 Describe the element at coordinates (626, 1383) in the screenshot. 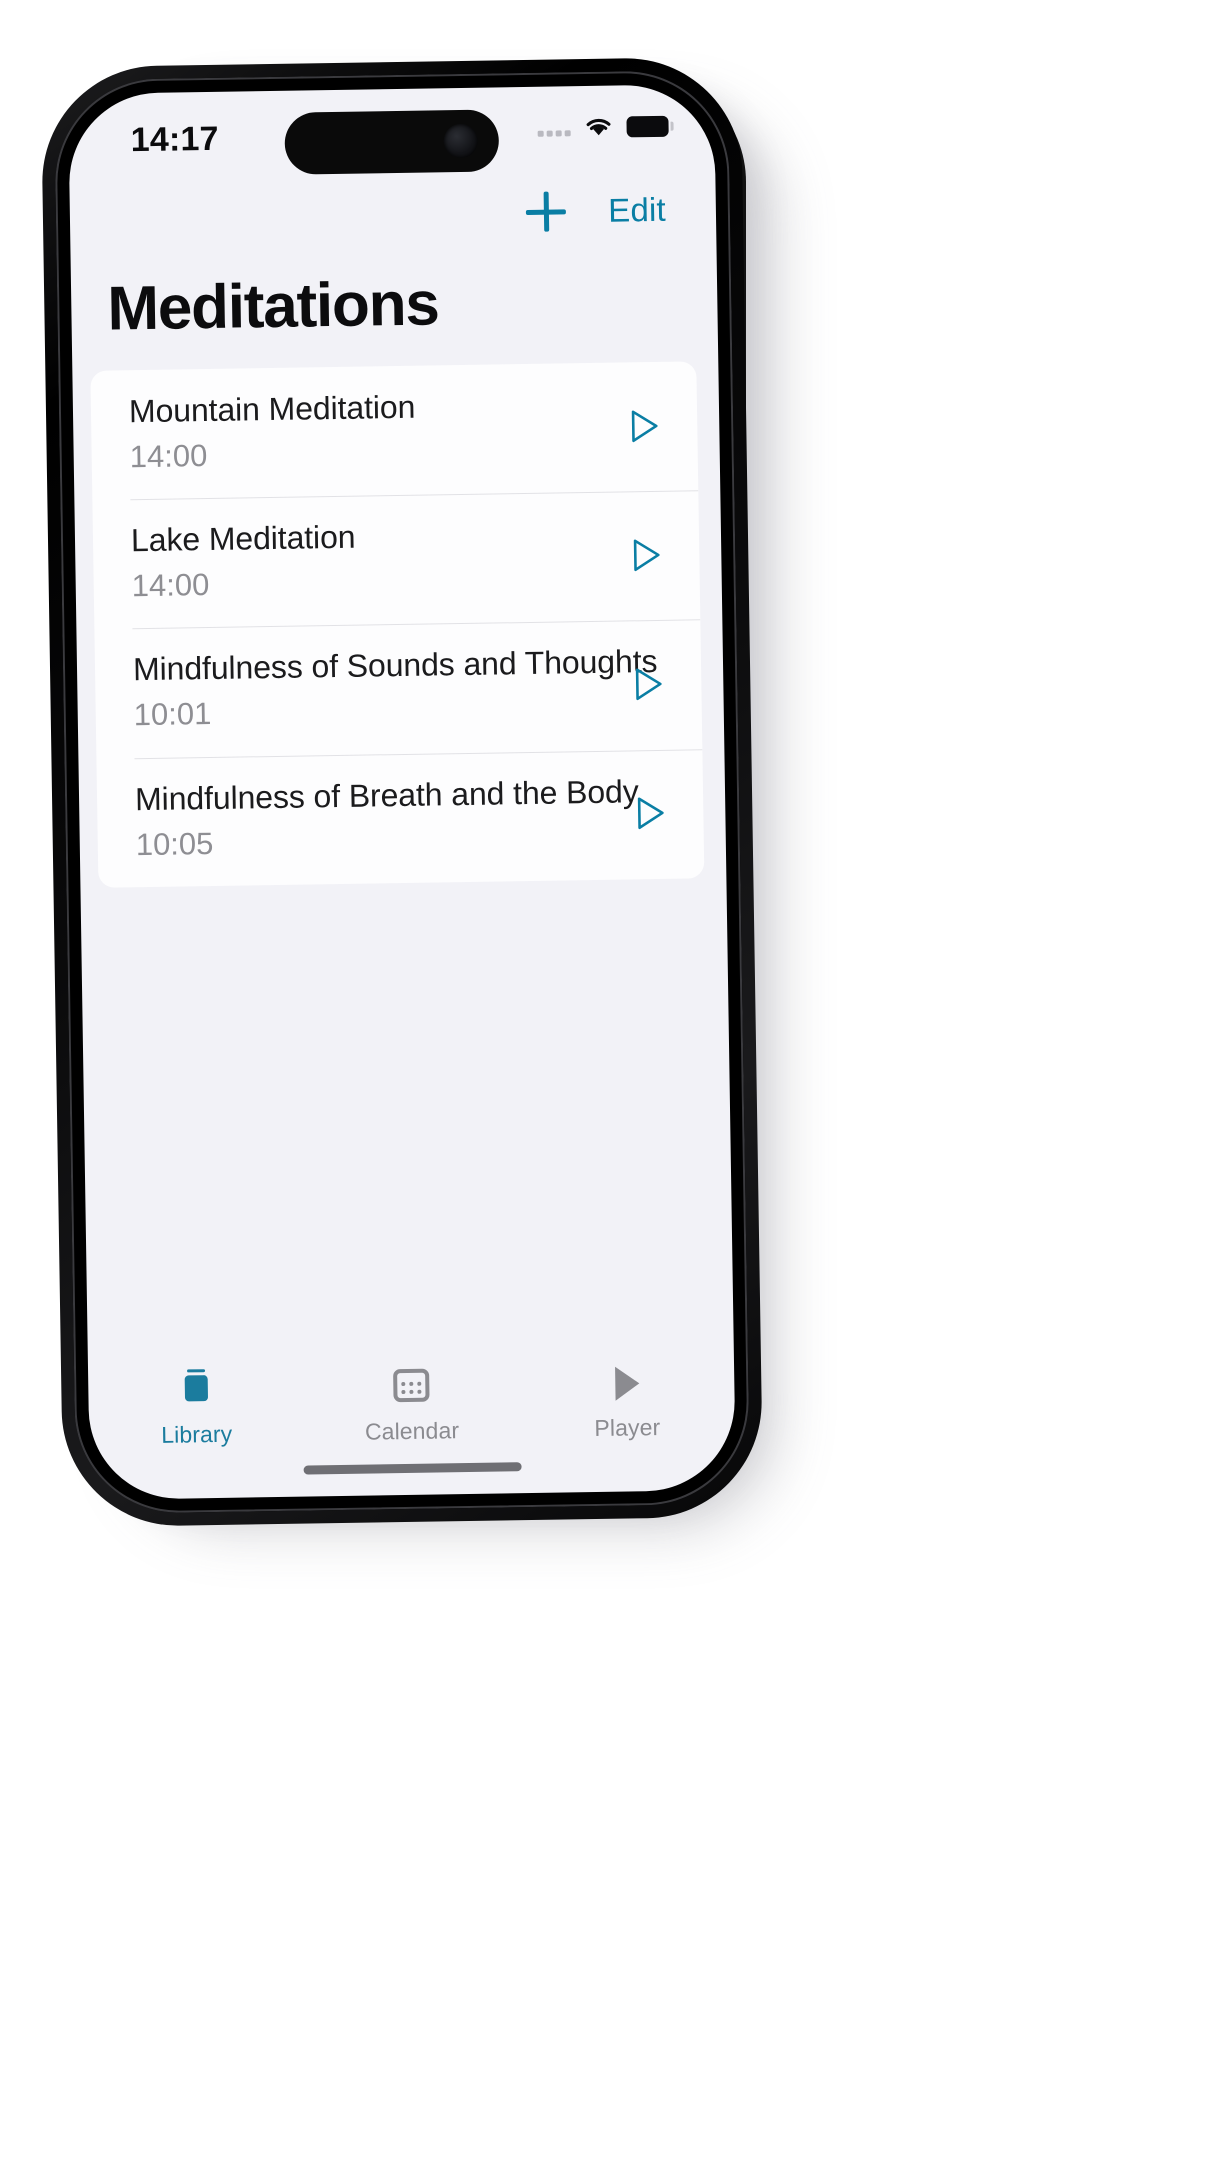

I see `play-filled-icon` at that location.